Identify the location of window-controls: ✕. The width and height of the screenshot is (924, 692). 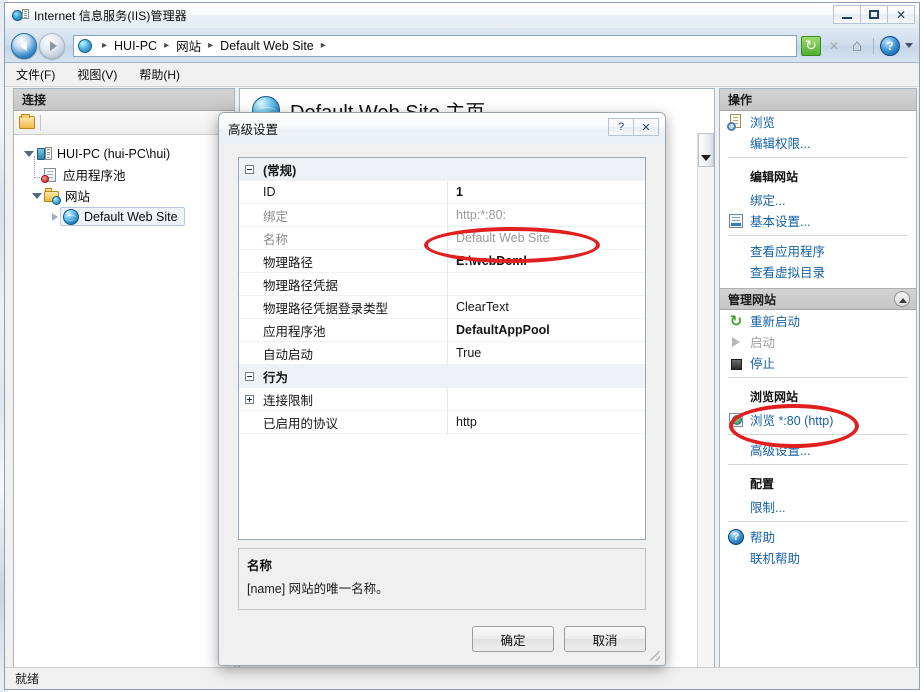
(874, 14).